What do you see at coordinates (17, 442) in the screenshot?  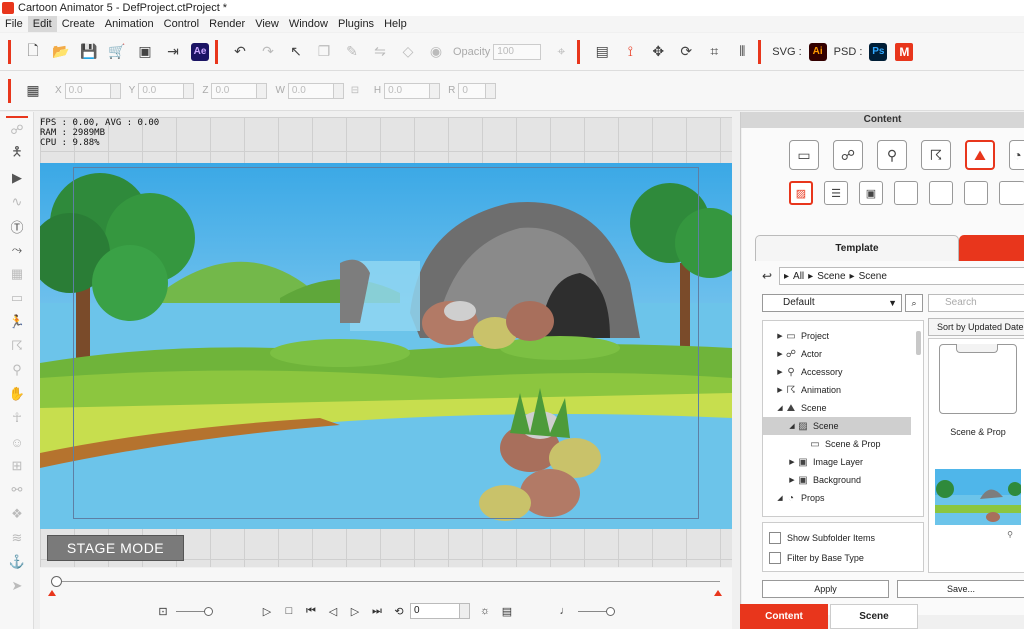 I see `face-icon: ☺` at bounding box center [17, 442].